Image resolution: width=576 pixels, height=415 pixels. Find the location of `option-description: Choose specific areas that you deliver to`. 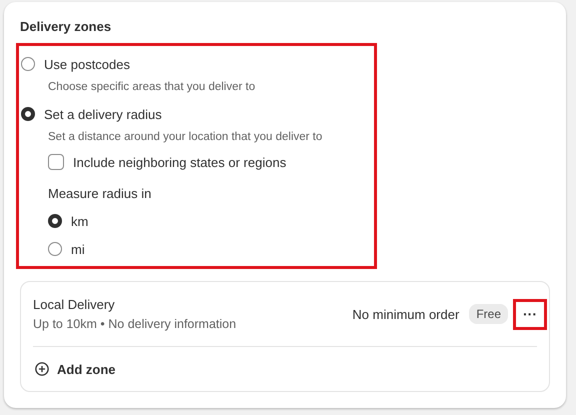

option-description: Choose specific areas that you deliver to is located at coordinates (152, 87).